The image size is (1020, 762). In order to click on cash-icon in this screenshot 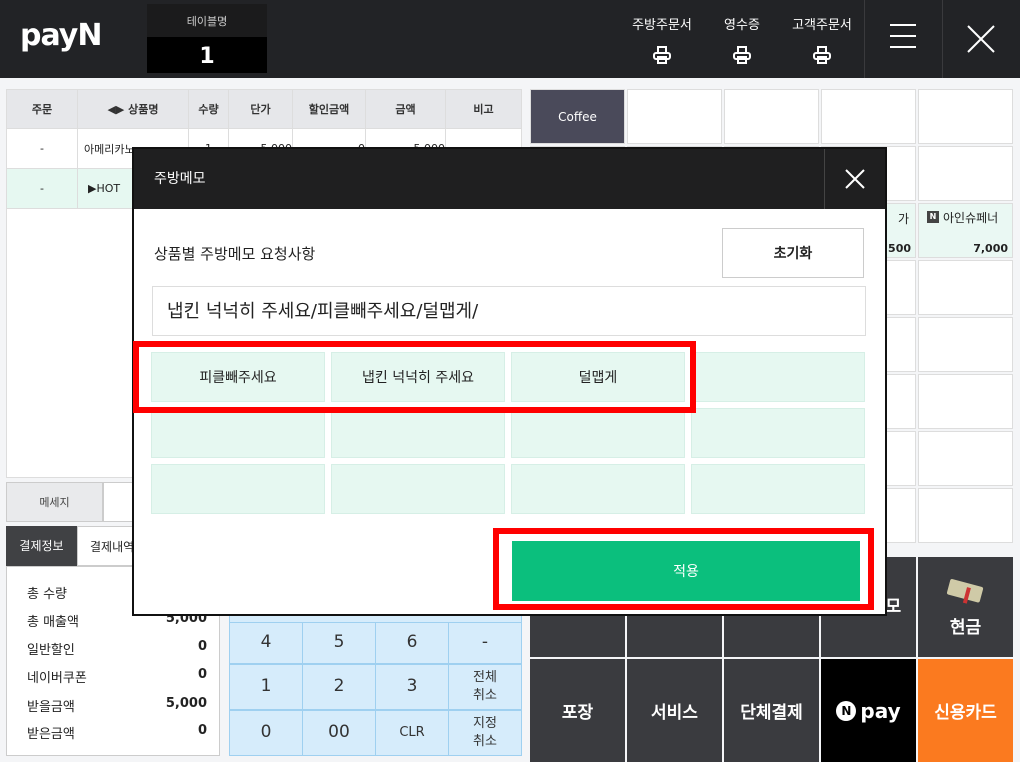, I will do `click(964, 591)`.